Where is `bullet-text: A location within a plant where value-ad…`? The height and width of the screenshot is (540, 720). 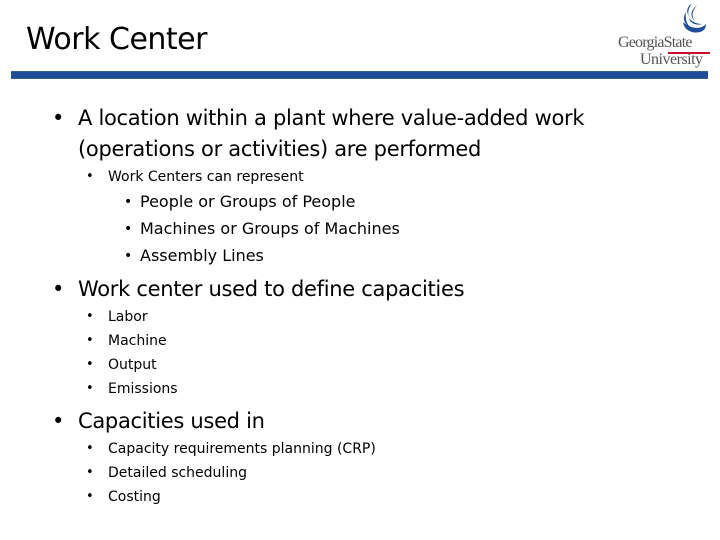
bullet-text: A location within a plant where value-ad… is located at coordinates (331, 118).